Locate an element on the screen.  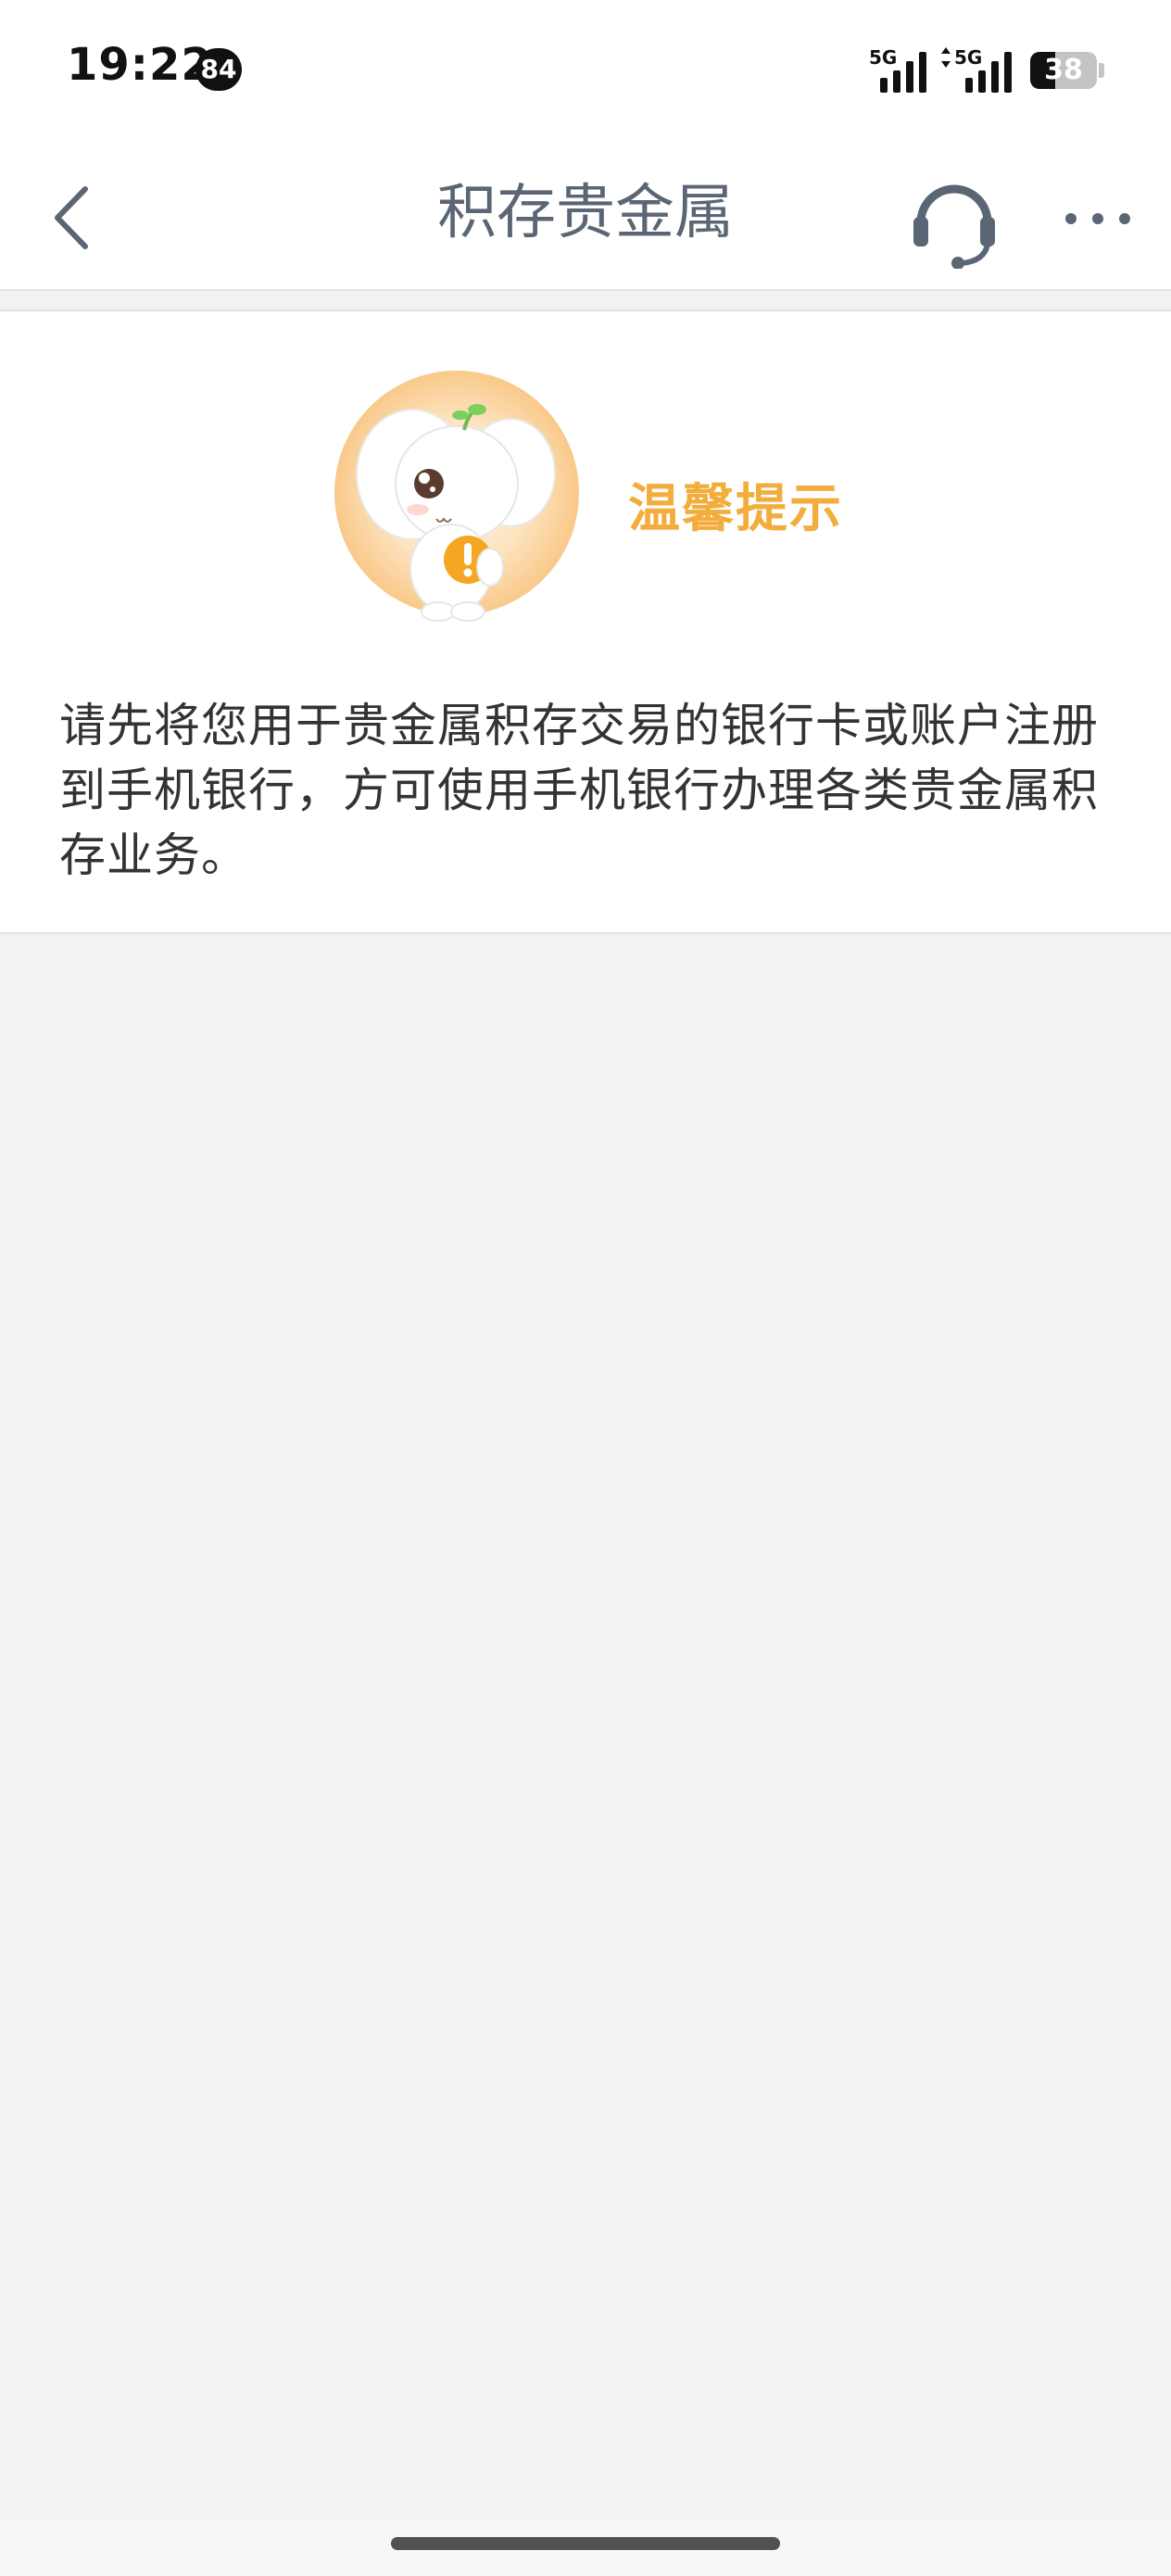
chevron-left-icon is located at coordinates (72, 218).